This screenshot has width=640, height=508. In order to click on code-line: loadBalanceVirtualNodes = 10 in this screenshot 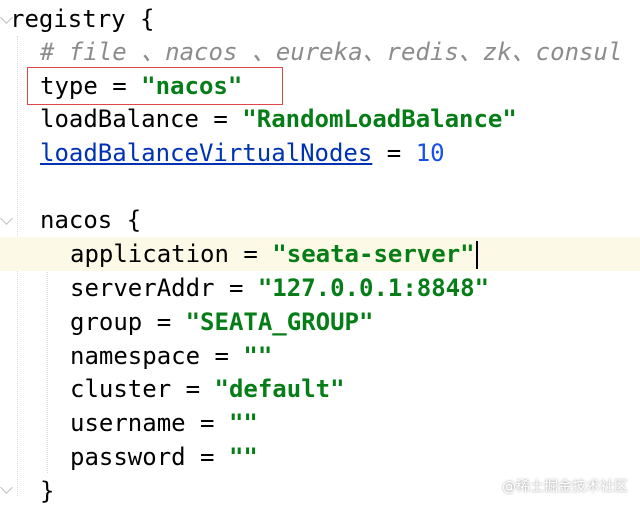, I will do `click(320, 153)`.